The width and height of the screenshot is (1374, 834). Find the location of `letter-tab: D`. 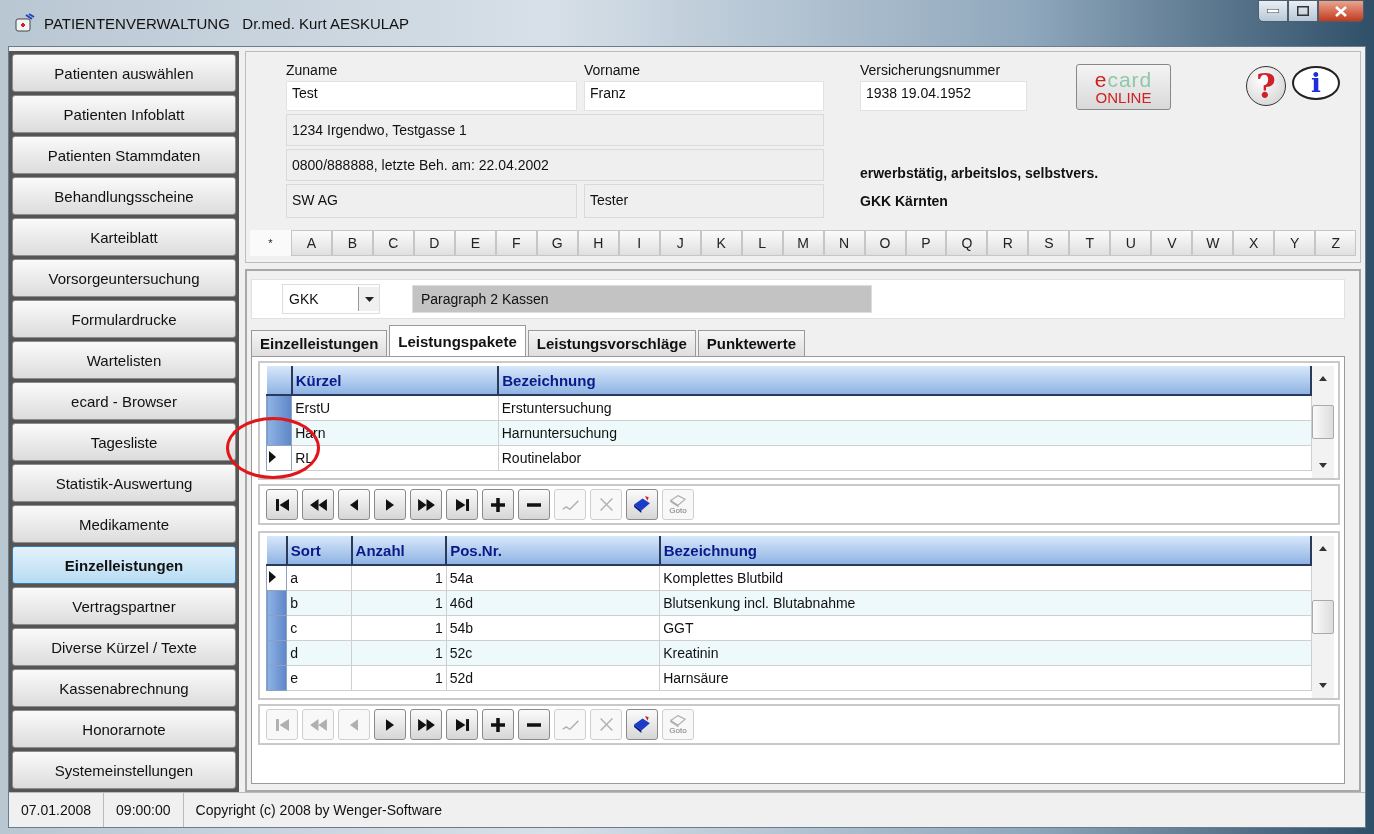

letter-tab: D is located at coordinates (434, 243).